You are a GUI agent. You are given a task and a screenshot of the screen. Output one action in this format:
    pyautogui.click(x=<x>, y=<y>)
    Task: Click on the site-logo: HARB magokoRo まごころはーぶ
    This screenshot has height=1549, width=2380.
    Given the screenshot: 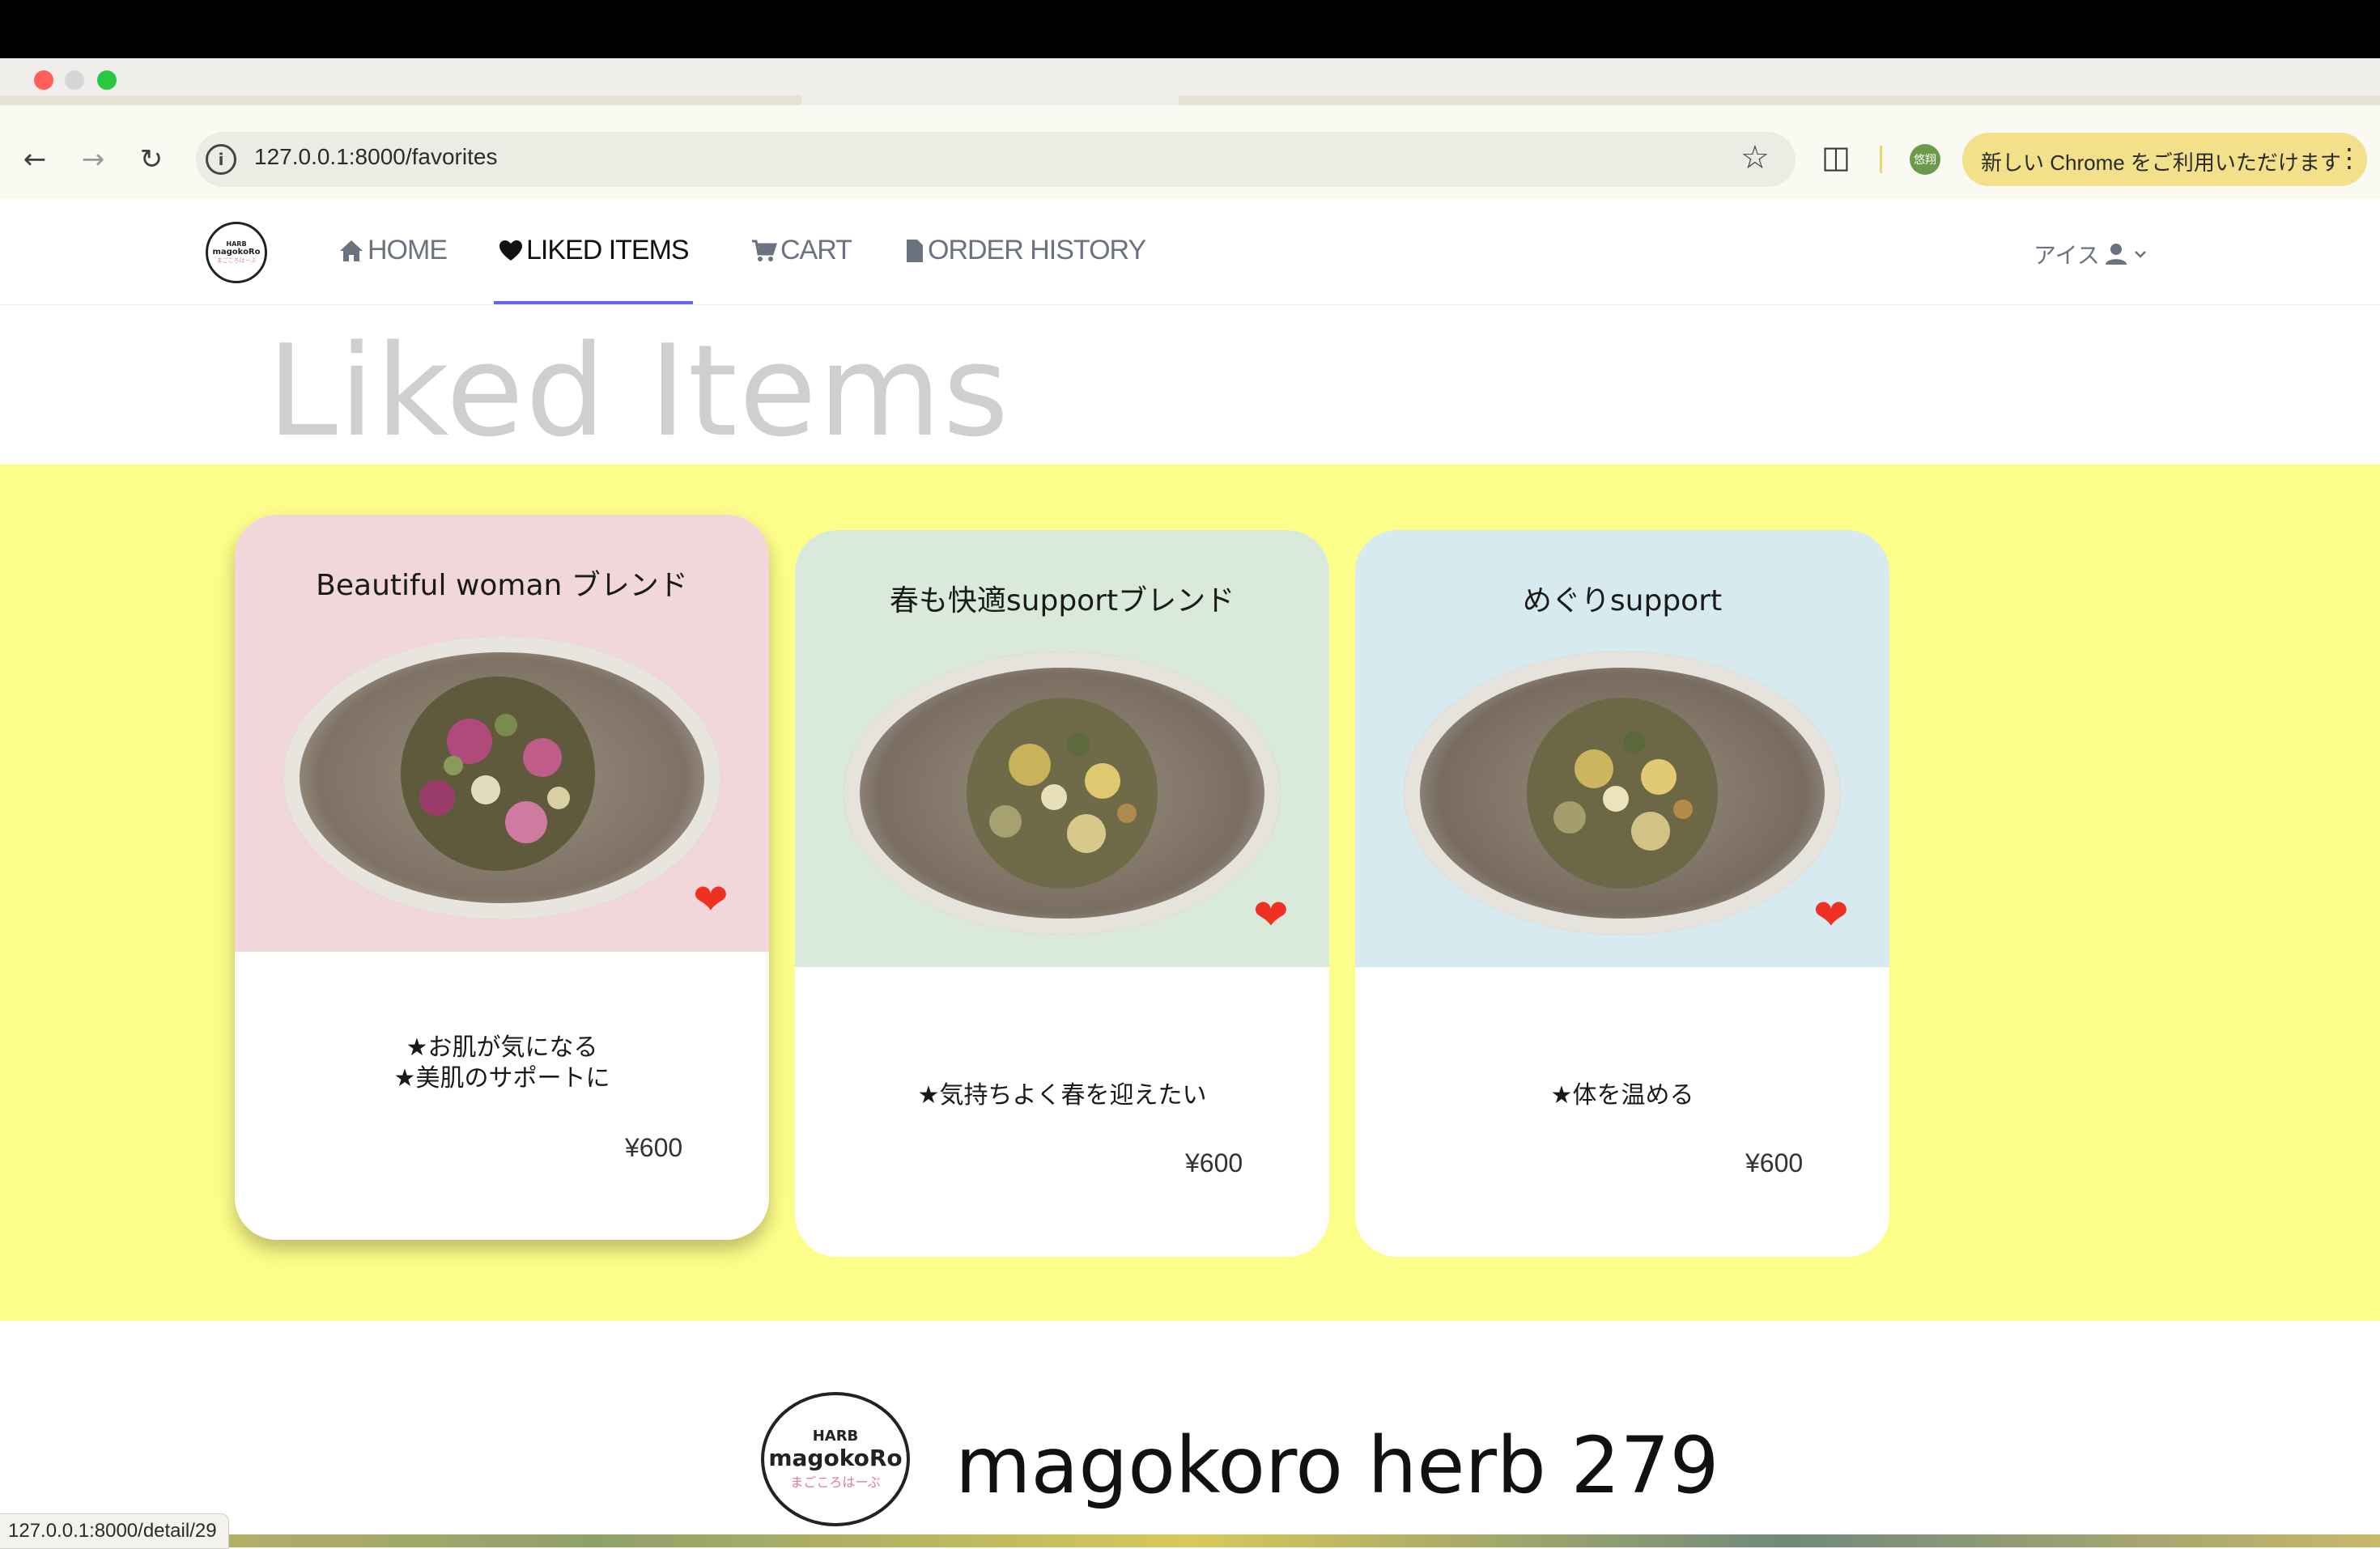 What is the action you would take?
    pyautogui.click(x=237, y=253)
    